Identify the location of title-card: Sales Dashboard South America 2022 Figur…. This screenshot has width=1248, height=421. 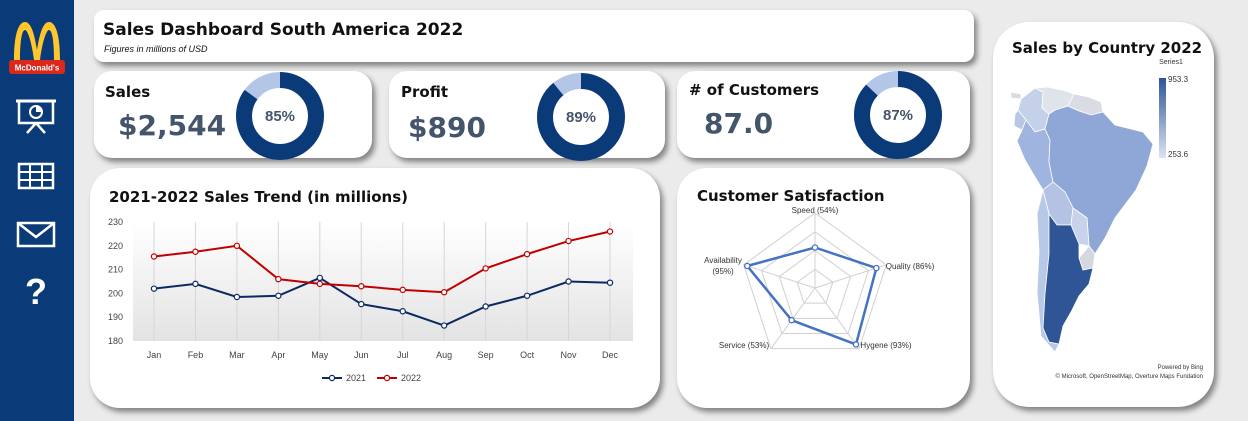
(534, 36).